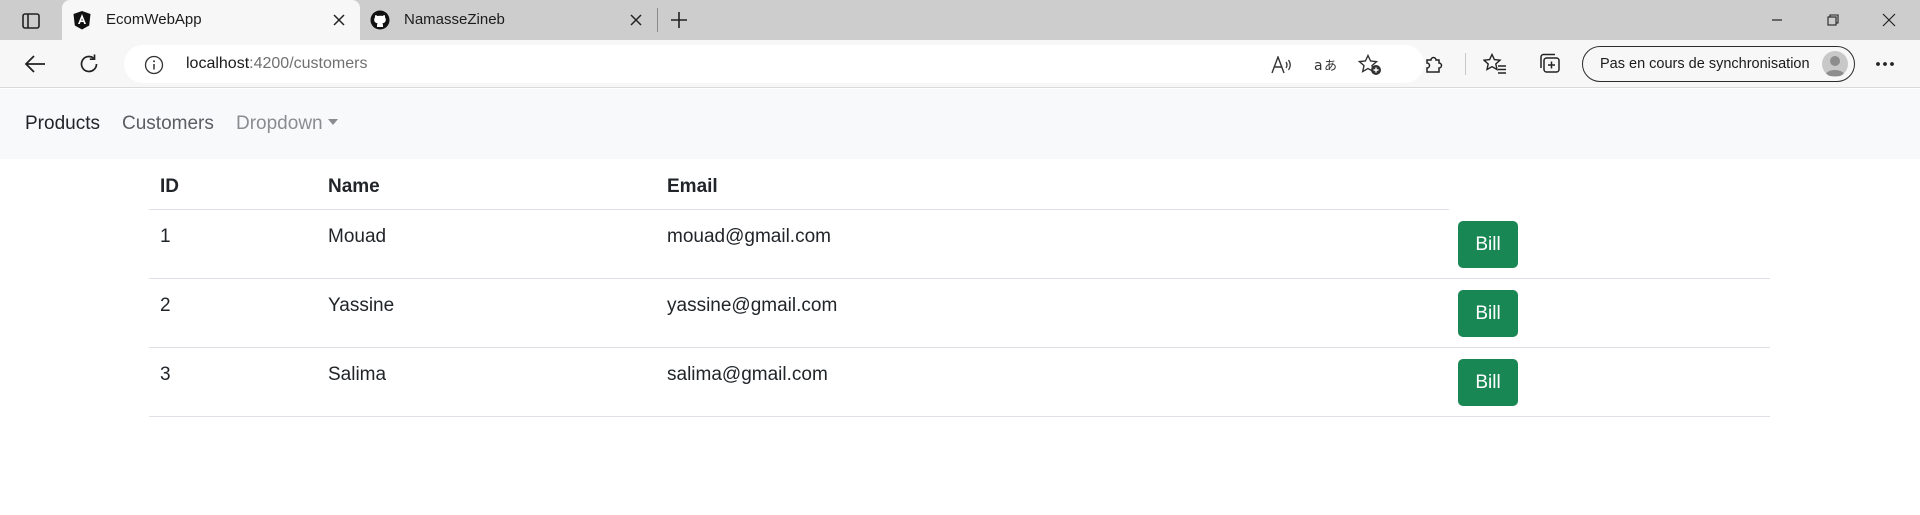 The height and width of the screenshot is (515, 1920). What do you see at coordinates (1465, 64) in the screenshot?
I see `toolbar-divider` at bounding box center [1465, 64].